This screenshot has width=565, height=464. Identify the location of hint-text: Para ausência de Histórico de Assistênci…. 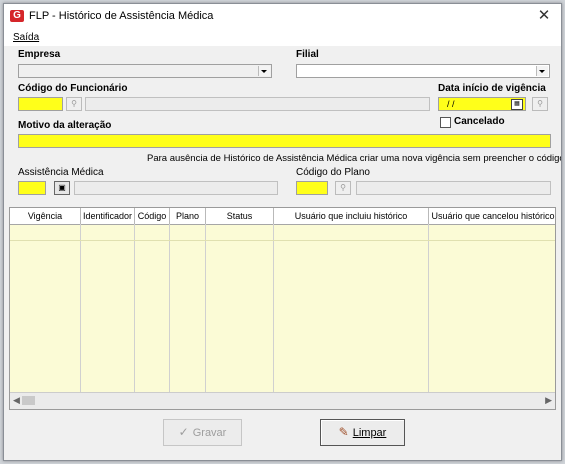
(354, 158).